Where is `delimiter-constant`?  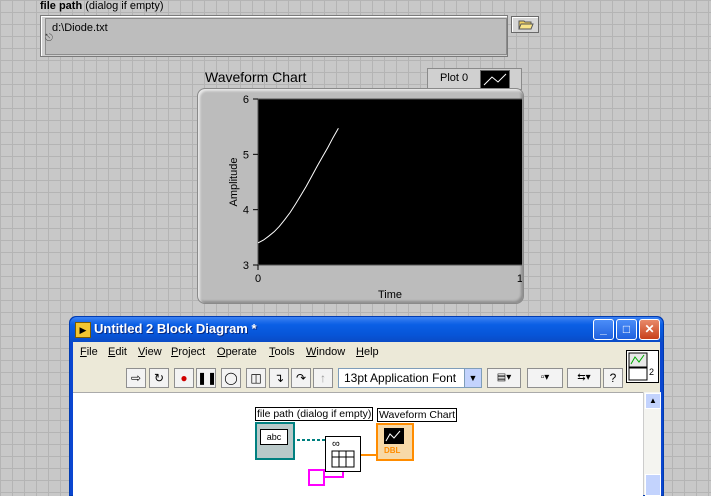
delimiter-constant is located at coordinates (316, 477).